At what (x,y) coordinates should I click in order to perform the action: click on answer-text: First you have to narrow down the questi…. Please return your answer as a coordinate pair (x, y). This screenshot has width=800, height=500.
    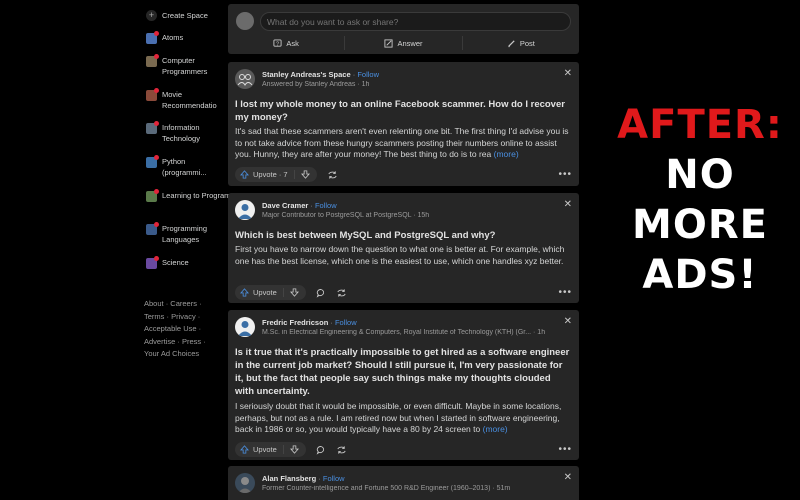
    Looking at the image, I should click on (403, 262).